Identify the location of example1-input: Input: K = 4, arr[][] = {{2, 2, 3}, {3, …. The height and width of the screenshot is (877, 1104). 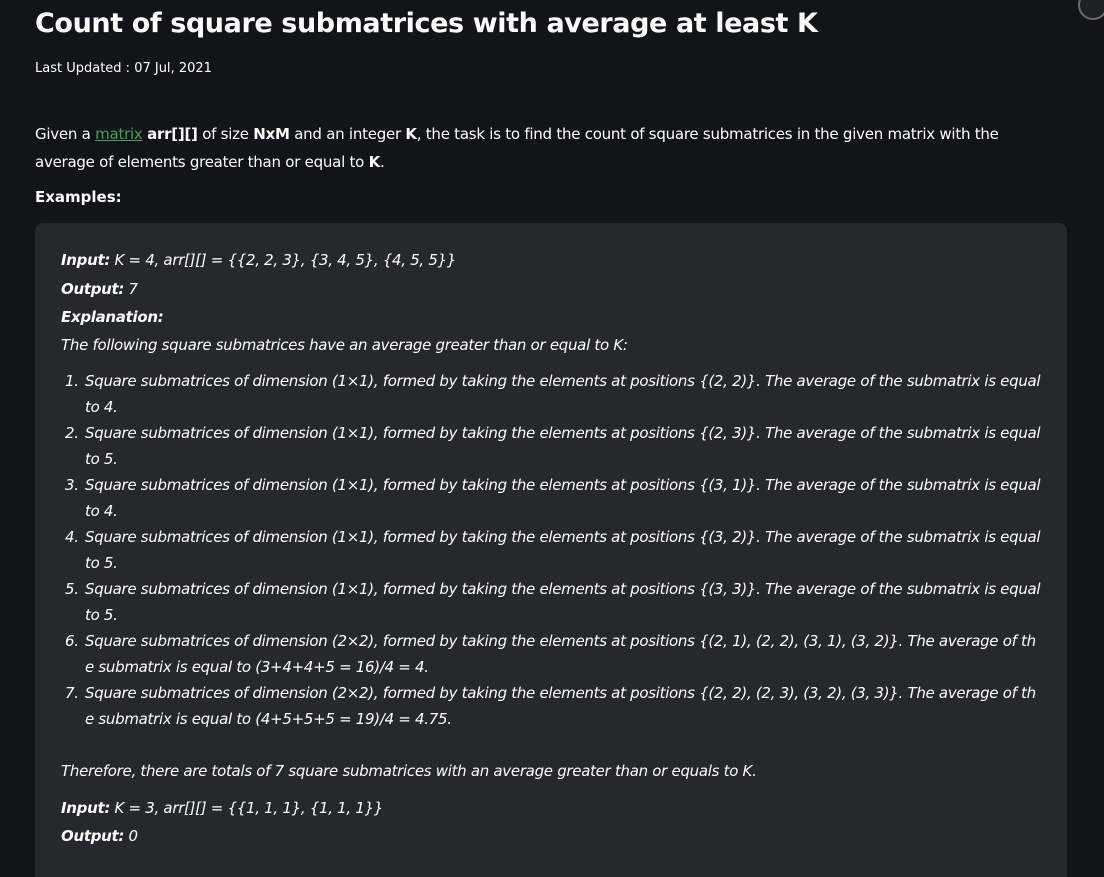
(258, 260).